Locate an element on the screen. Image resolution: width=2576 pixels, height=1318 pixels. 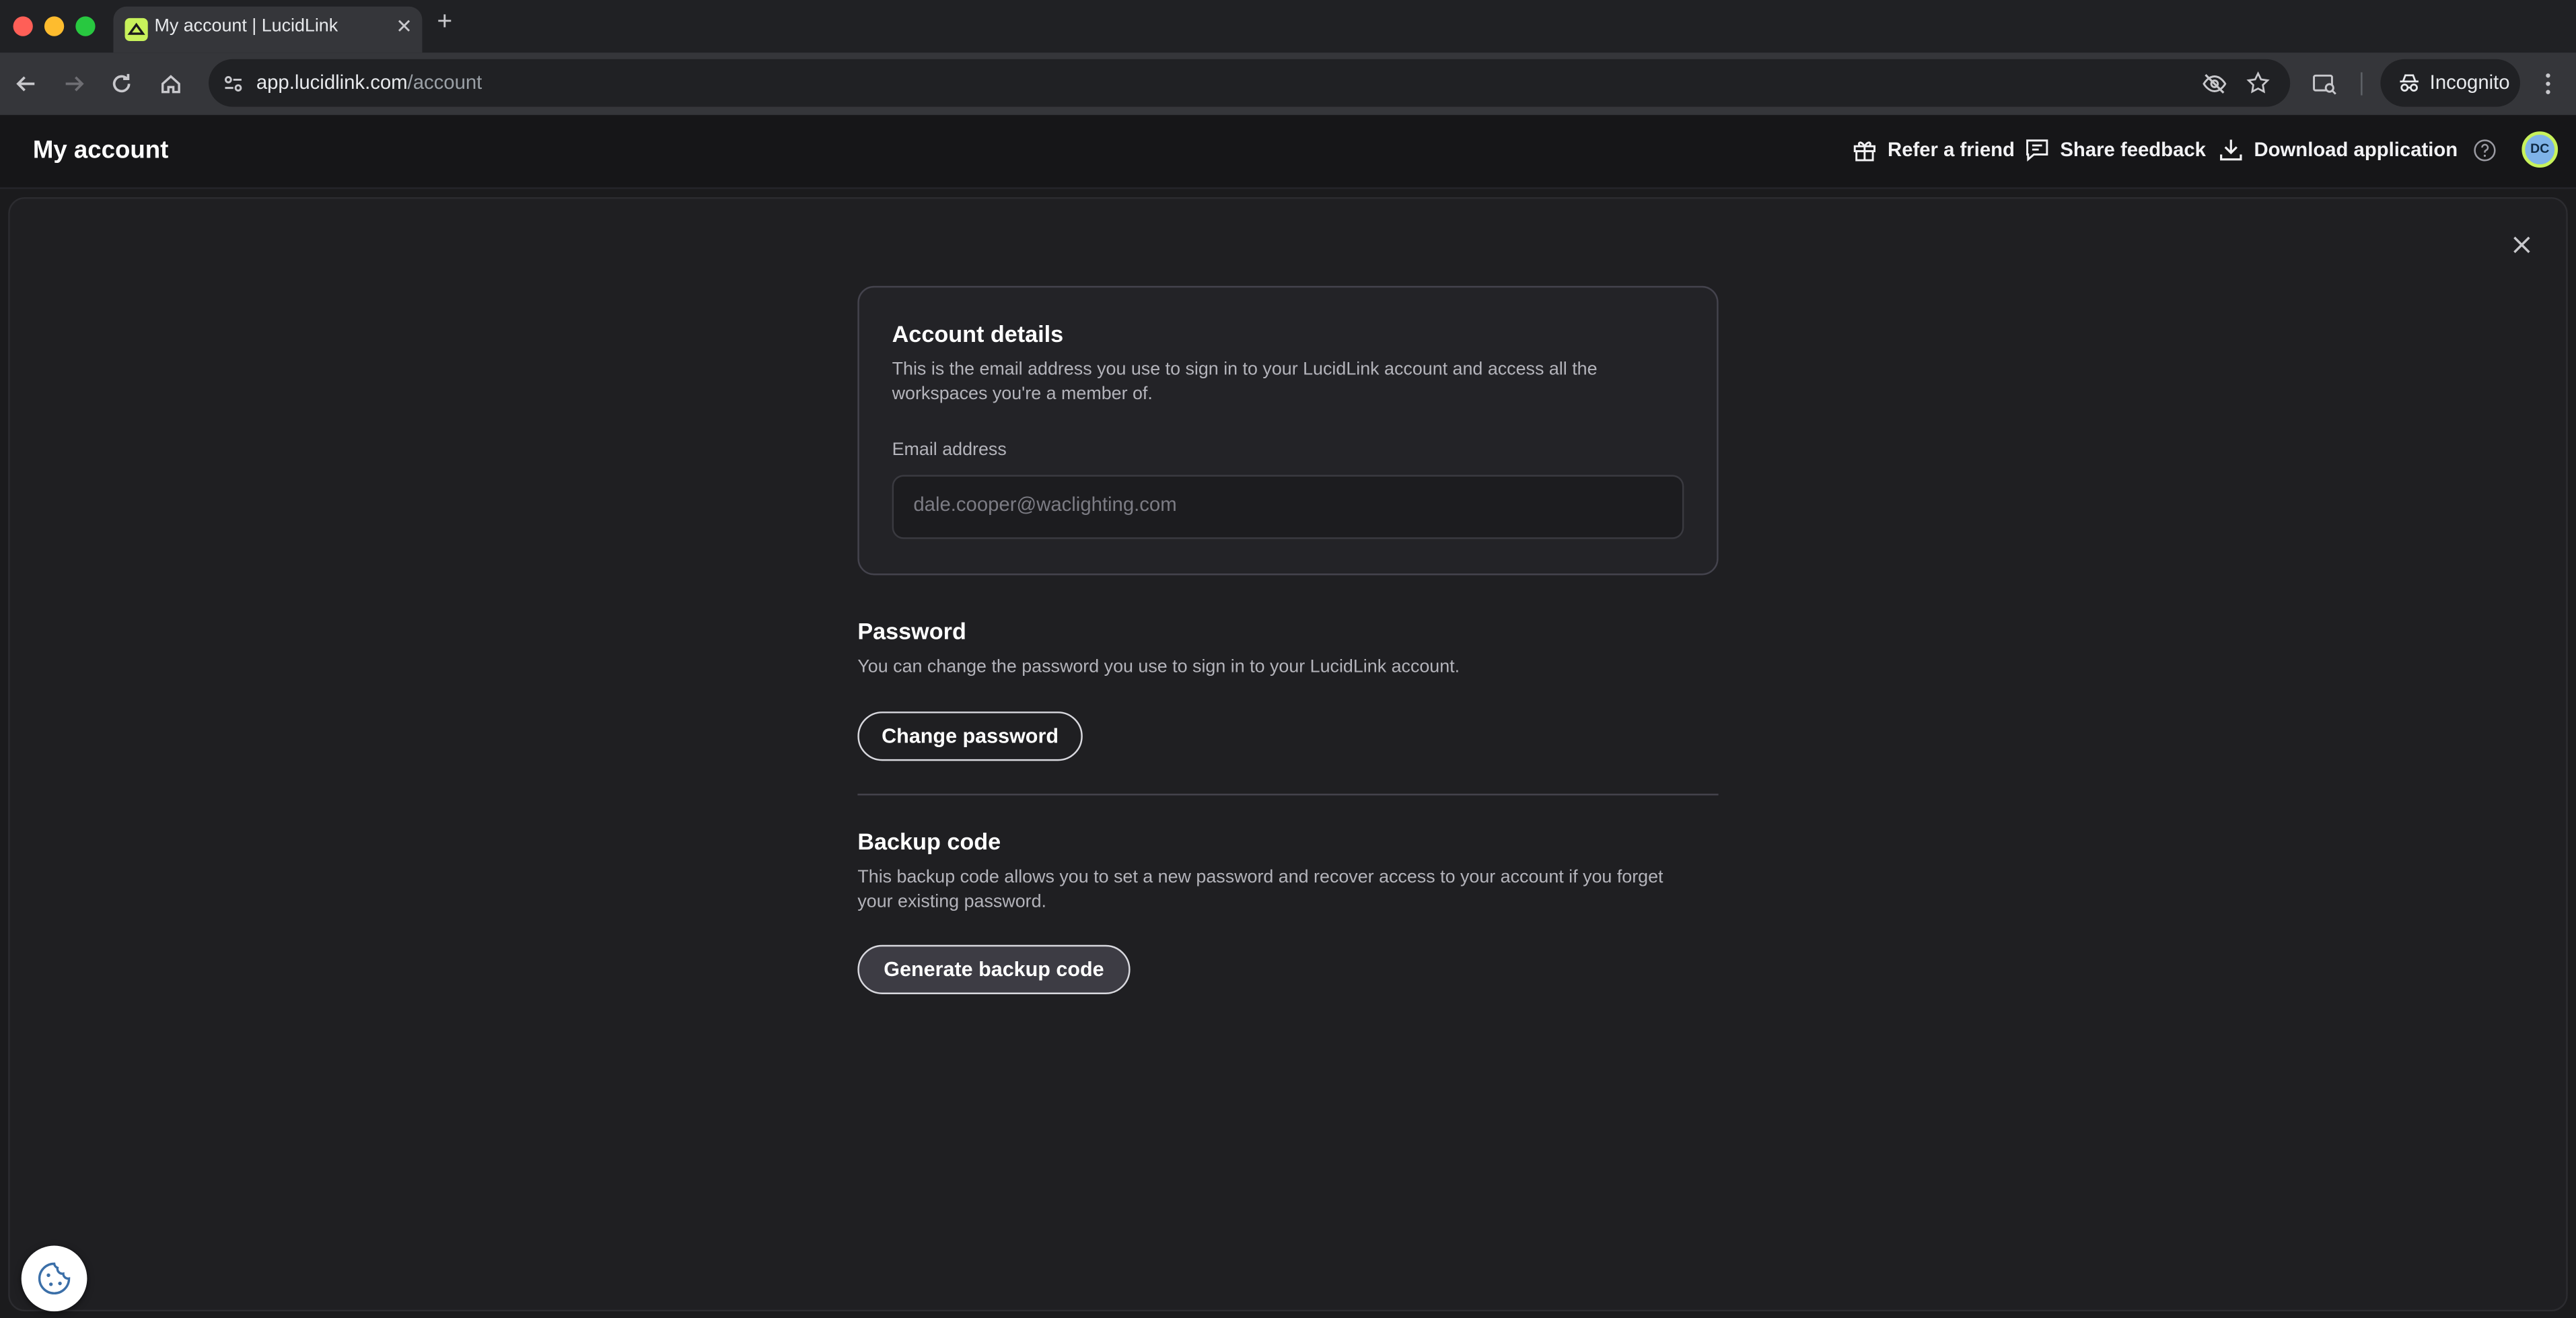
window-minimize-button is located at coordinates (54, 26).